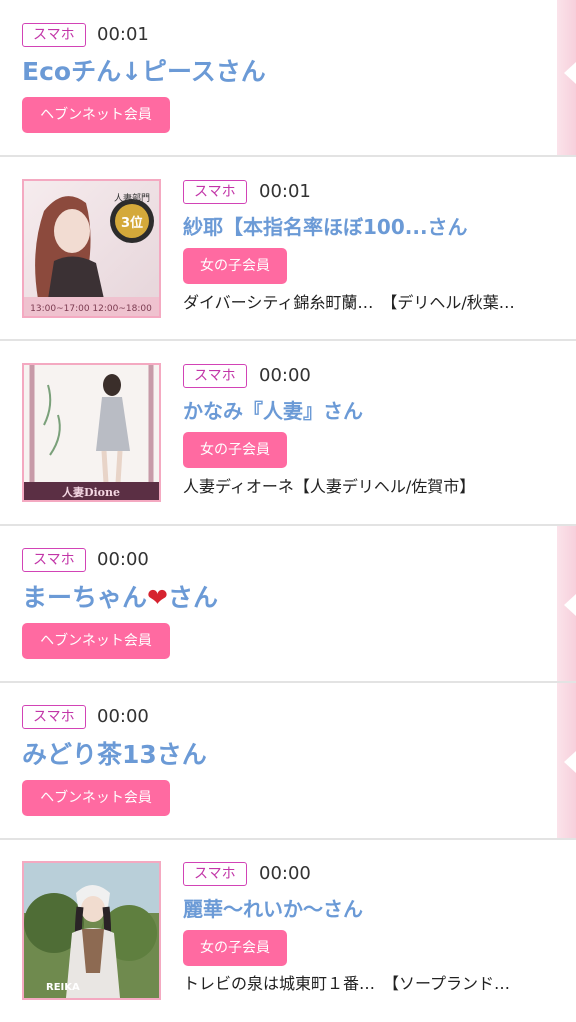  What do you see at coordinates (132, 223) in the screenshot?
I see `ranking-rank: 3位` at bounding box center [132, 223].